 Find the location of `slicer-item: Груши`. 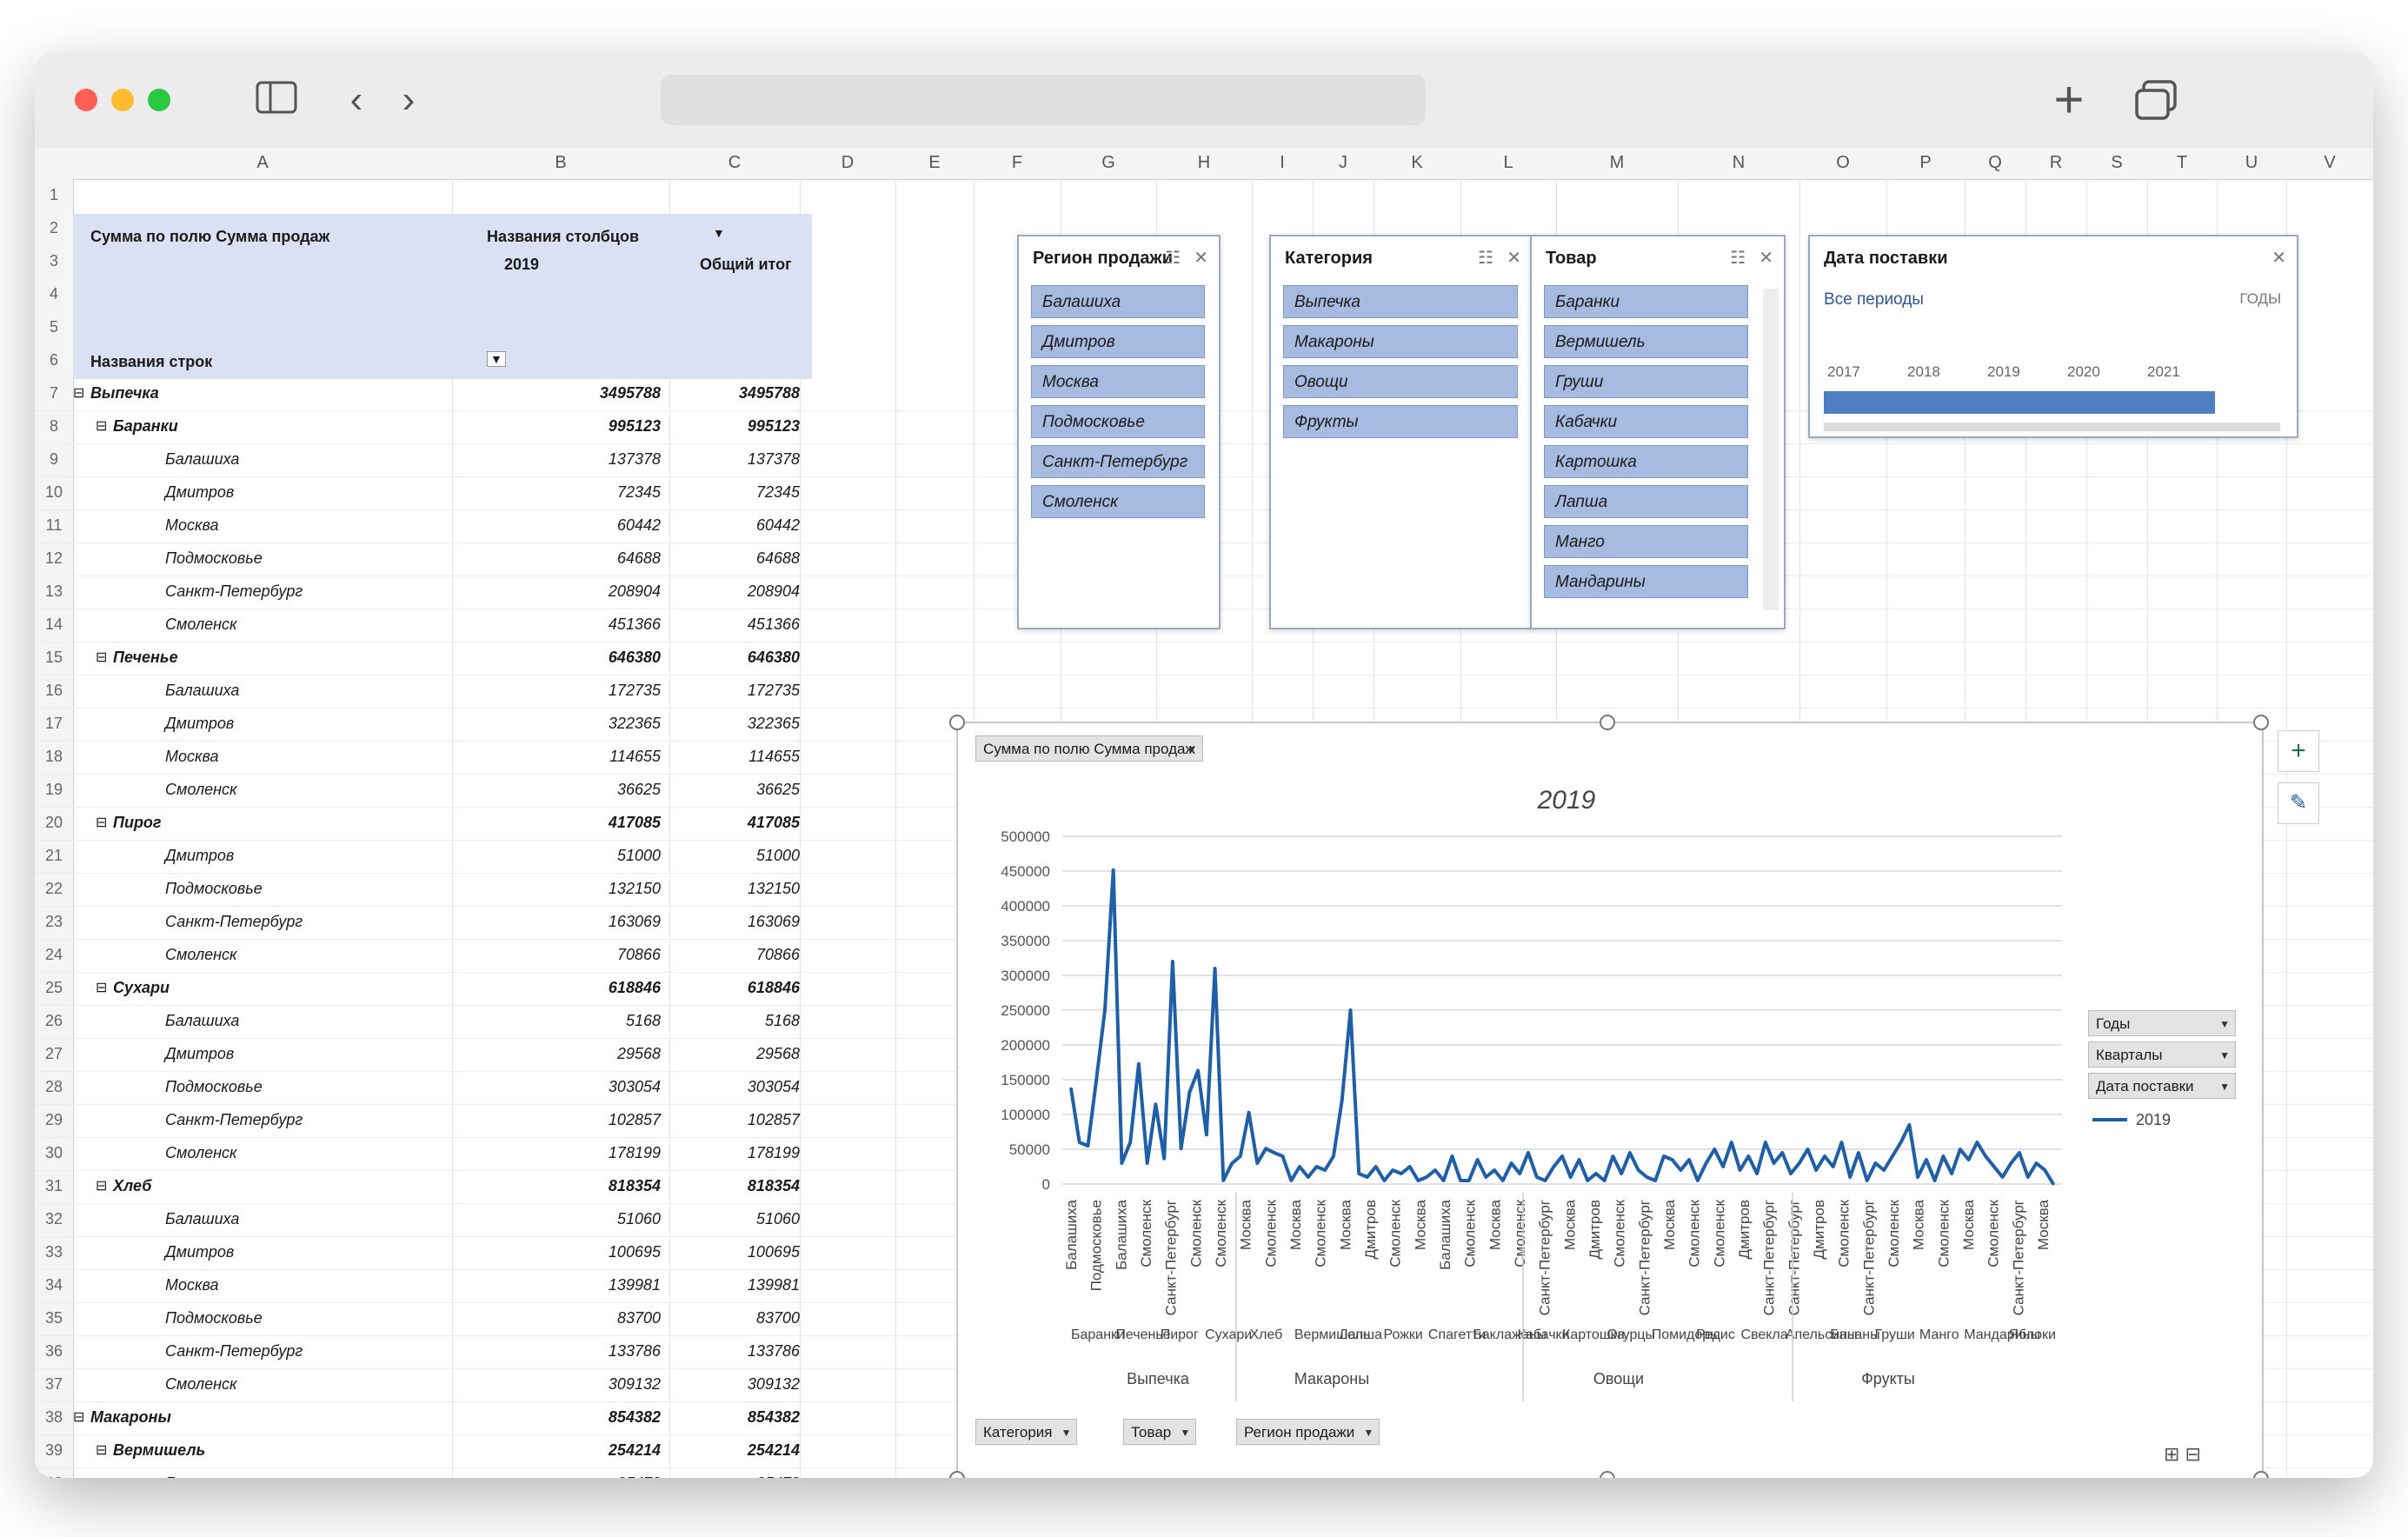

slicer-item: Груши is located at coordinates (1646, 381).